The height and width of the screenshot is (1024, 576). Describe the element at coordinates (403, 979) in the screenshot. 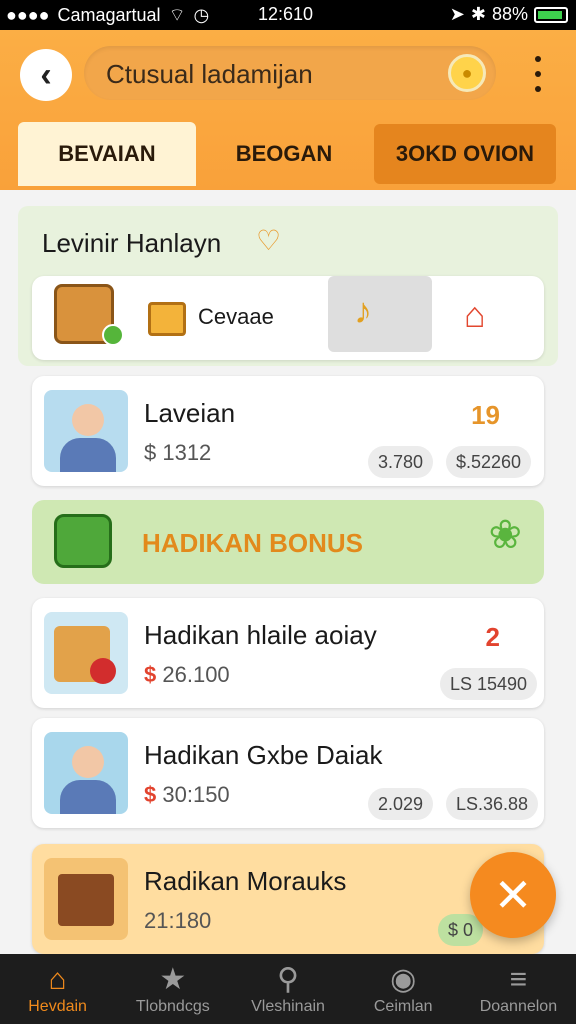

I see `shield-icon: ◉` at that location.